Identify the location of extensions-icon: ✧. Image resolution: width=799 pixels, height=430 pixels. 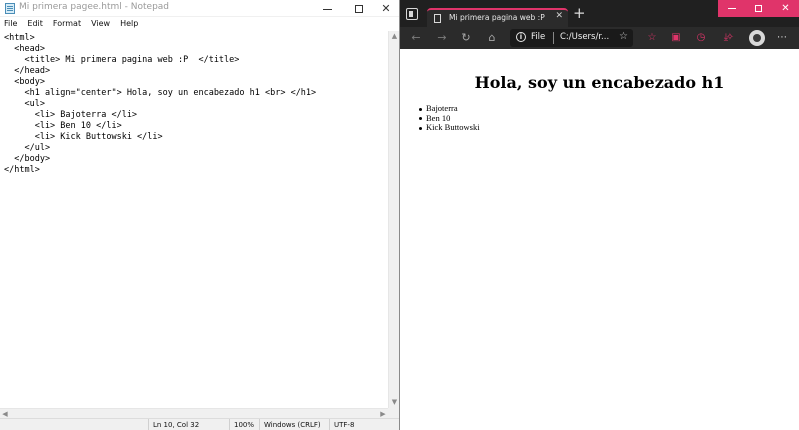
(730, 38).